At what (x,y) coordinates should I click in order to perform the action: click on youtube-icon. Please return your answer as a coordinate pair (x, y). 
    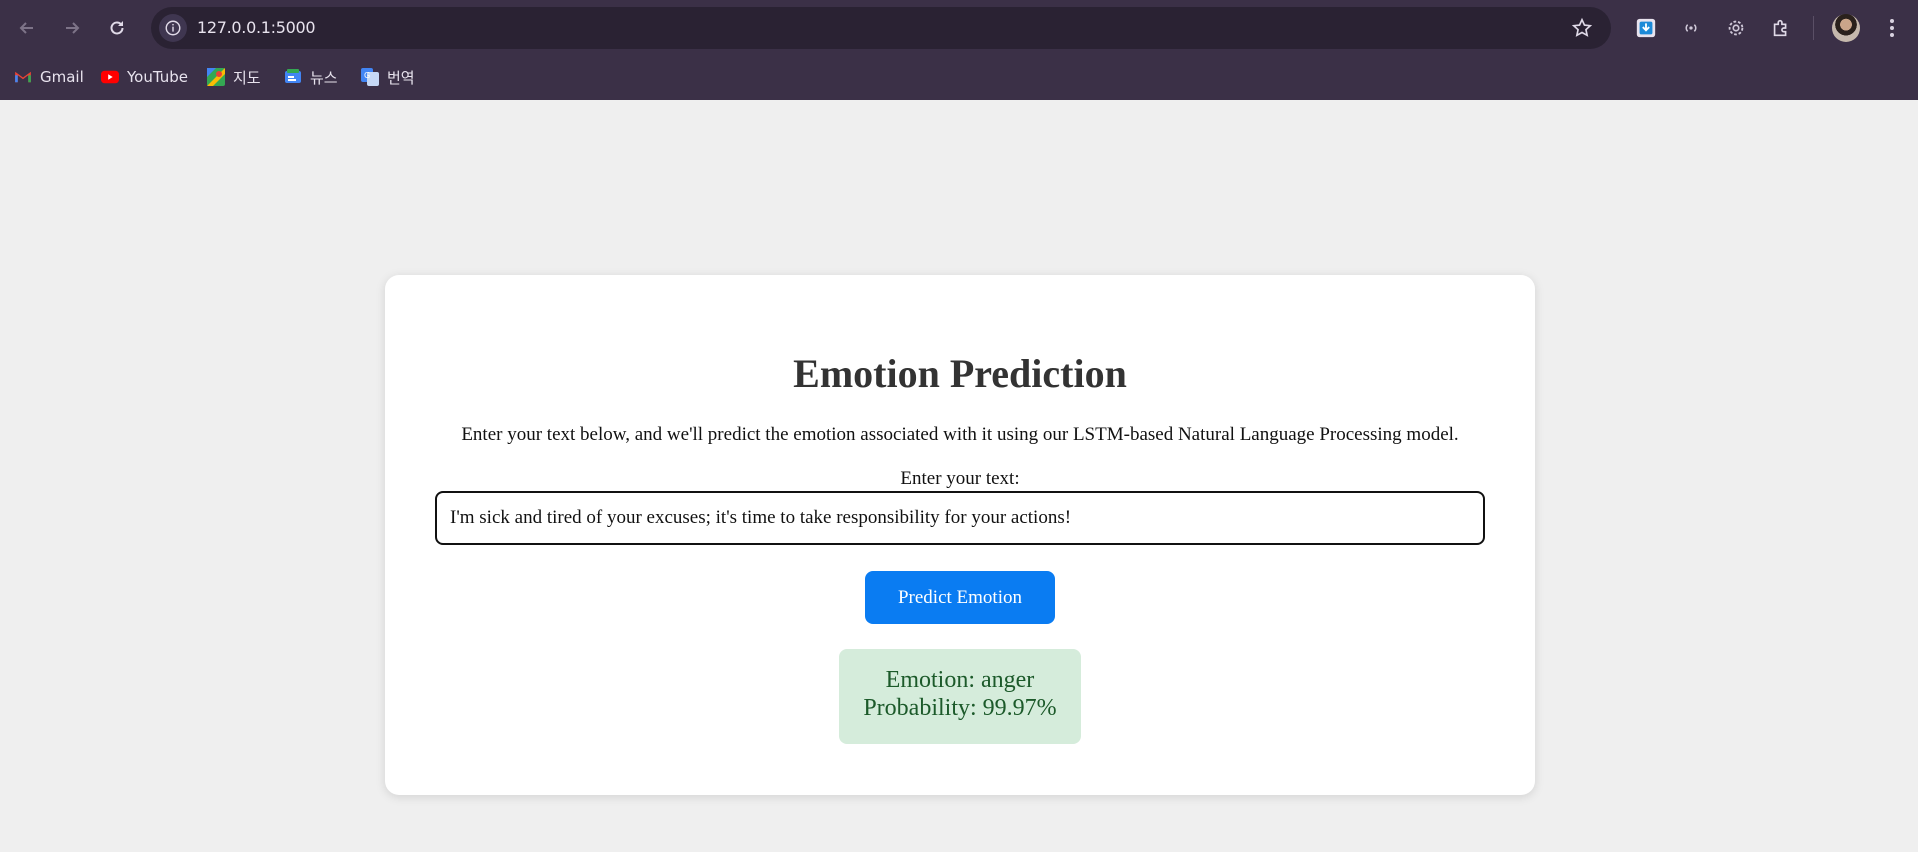
    Looking at the image, I should click on (110, 77).